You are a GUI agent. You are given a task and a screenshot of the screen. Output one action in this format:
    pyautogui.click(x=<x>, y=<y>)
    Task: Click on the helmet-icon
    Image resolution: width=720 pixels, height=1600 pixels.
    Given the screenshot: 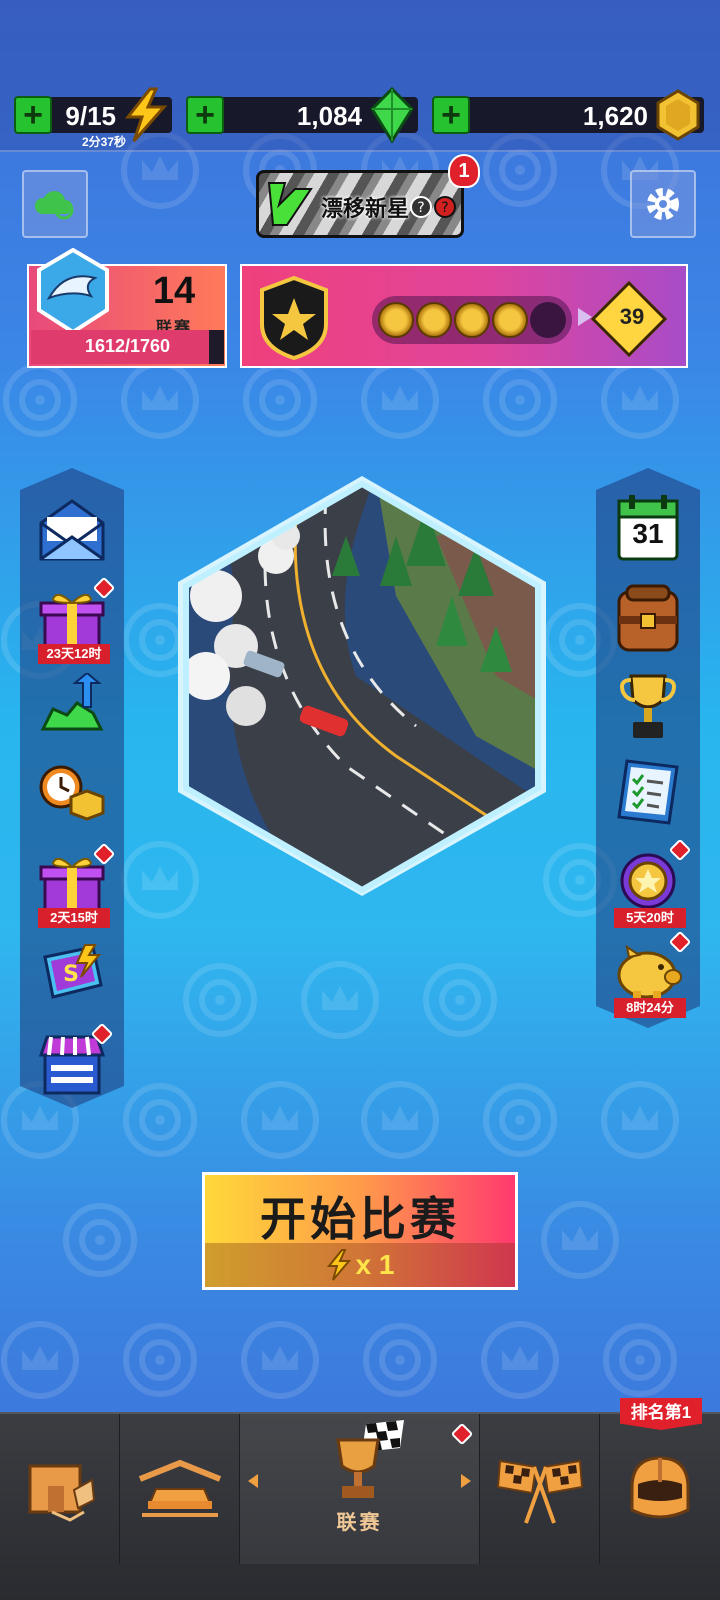 What is the action you would take?
    pyautogui.click(x=660, y=1487)
    